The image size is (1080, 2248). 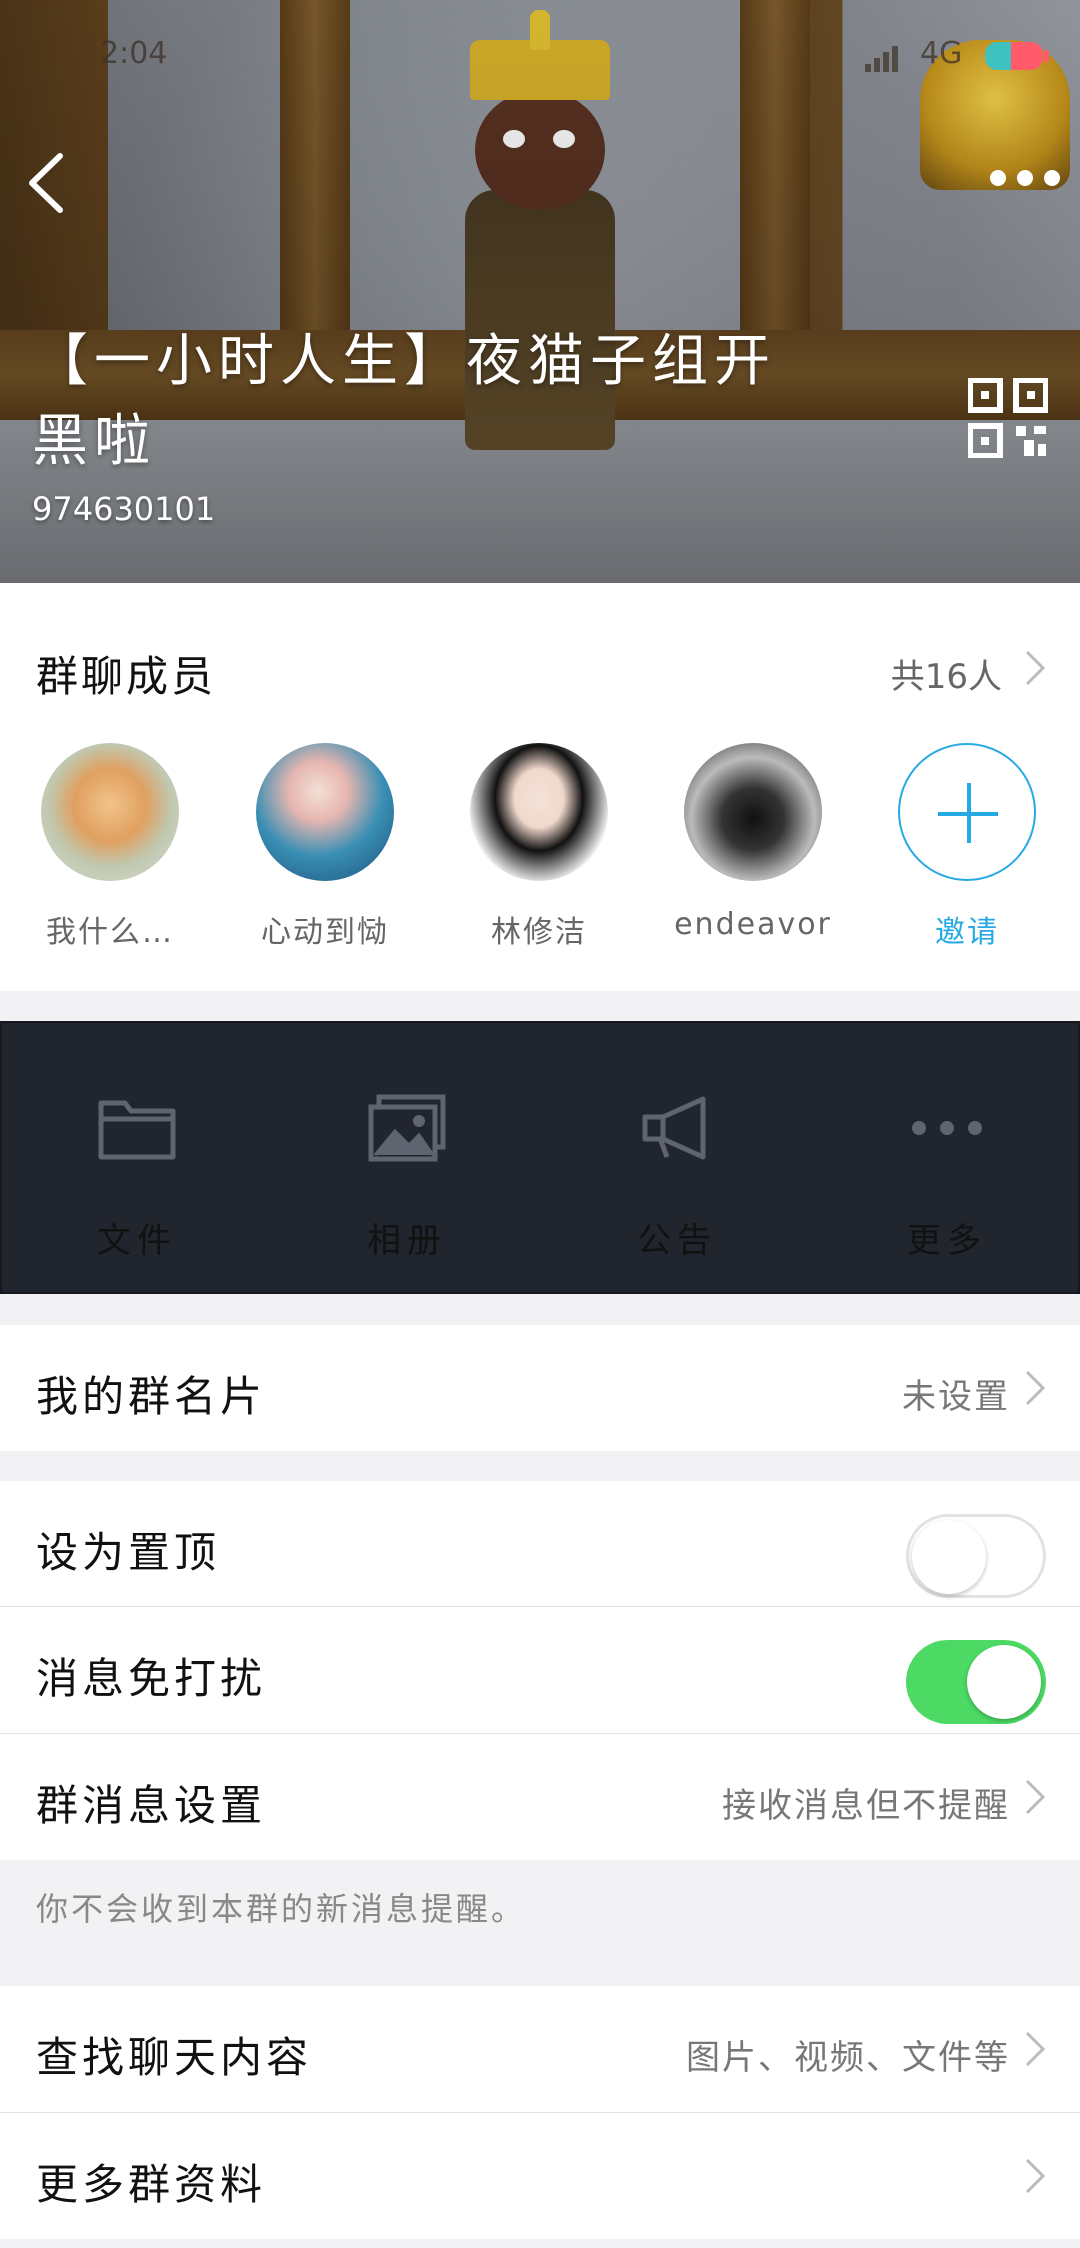 I want to click on signal-icon, so click(x=886, y=57).